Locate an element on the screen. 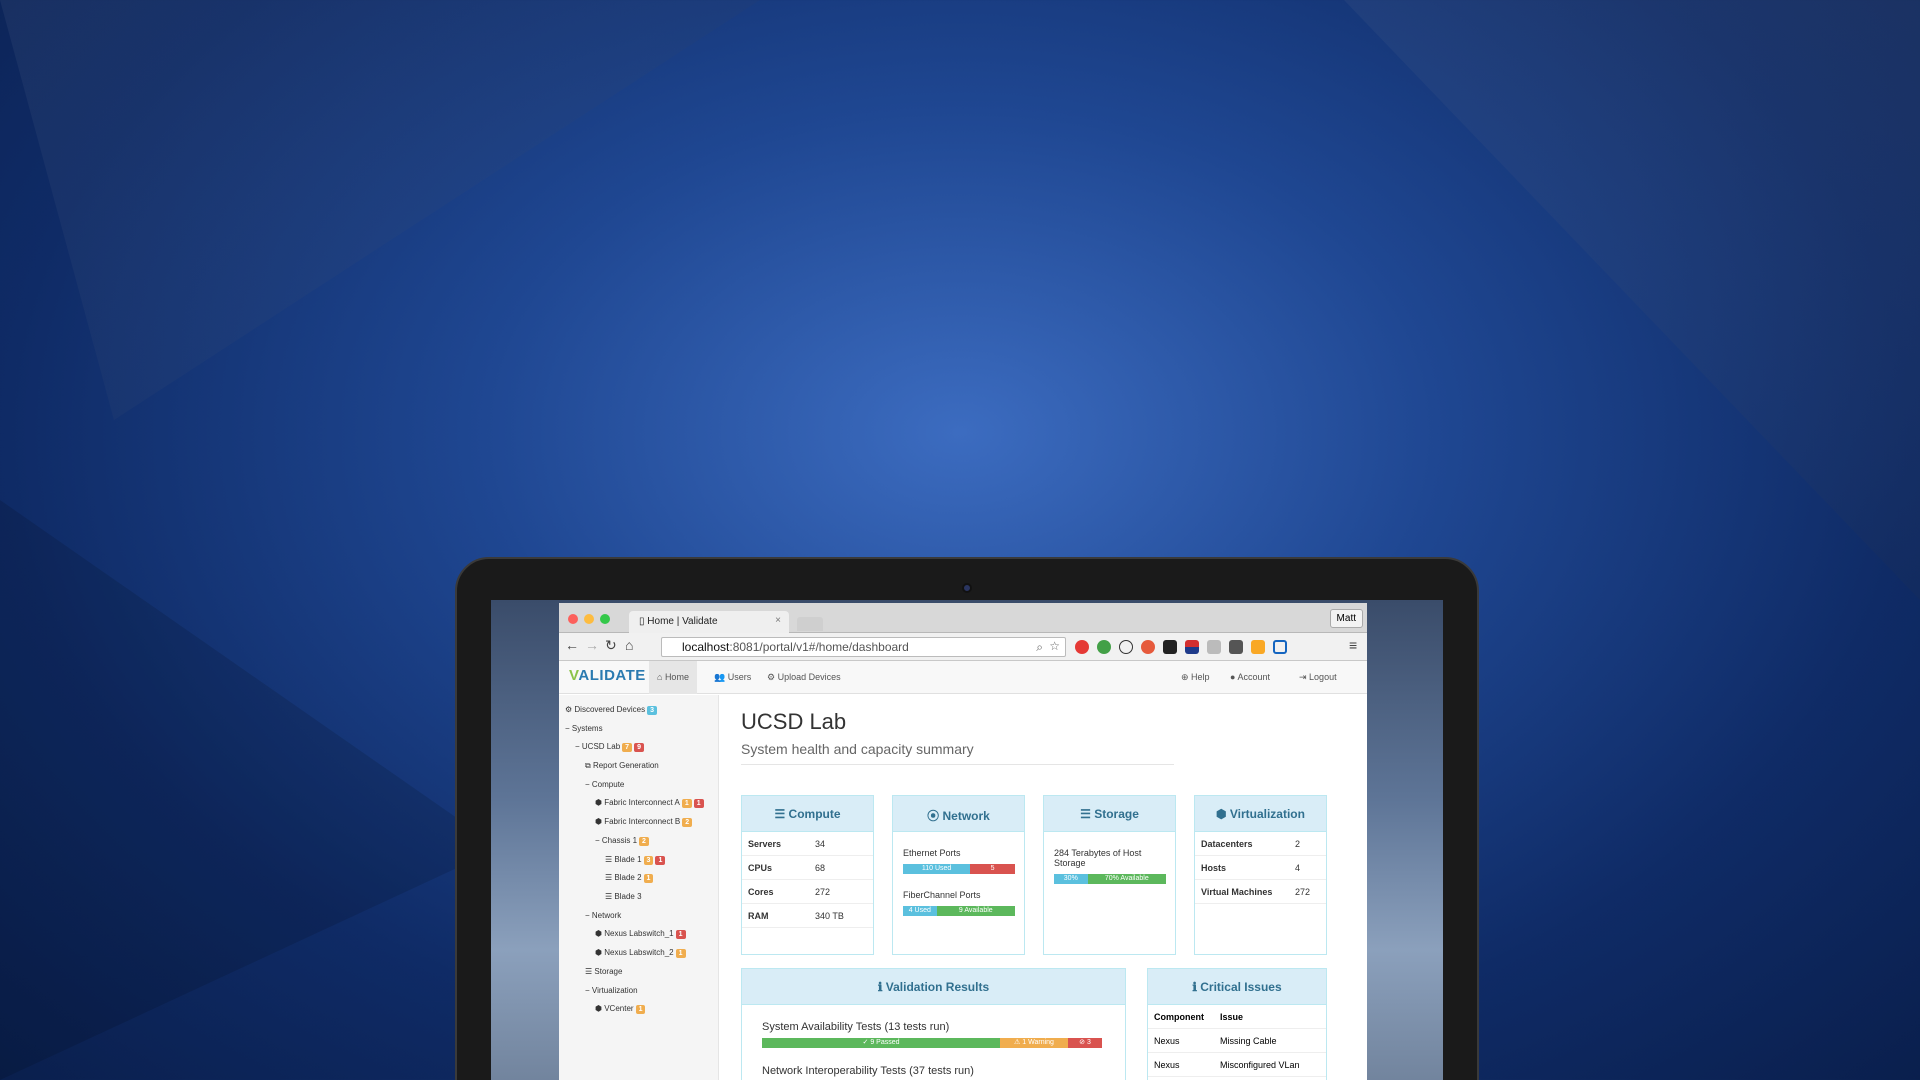  new-tab-button is located at coordinates (810, 624).